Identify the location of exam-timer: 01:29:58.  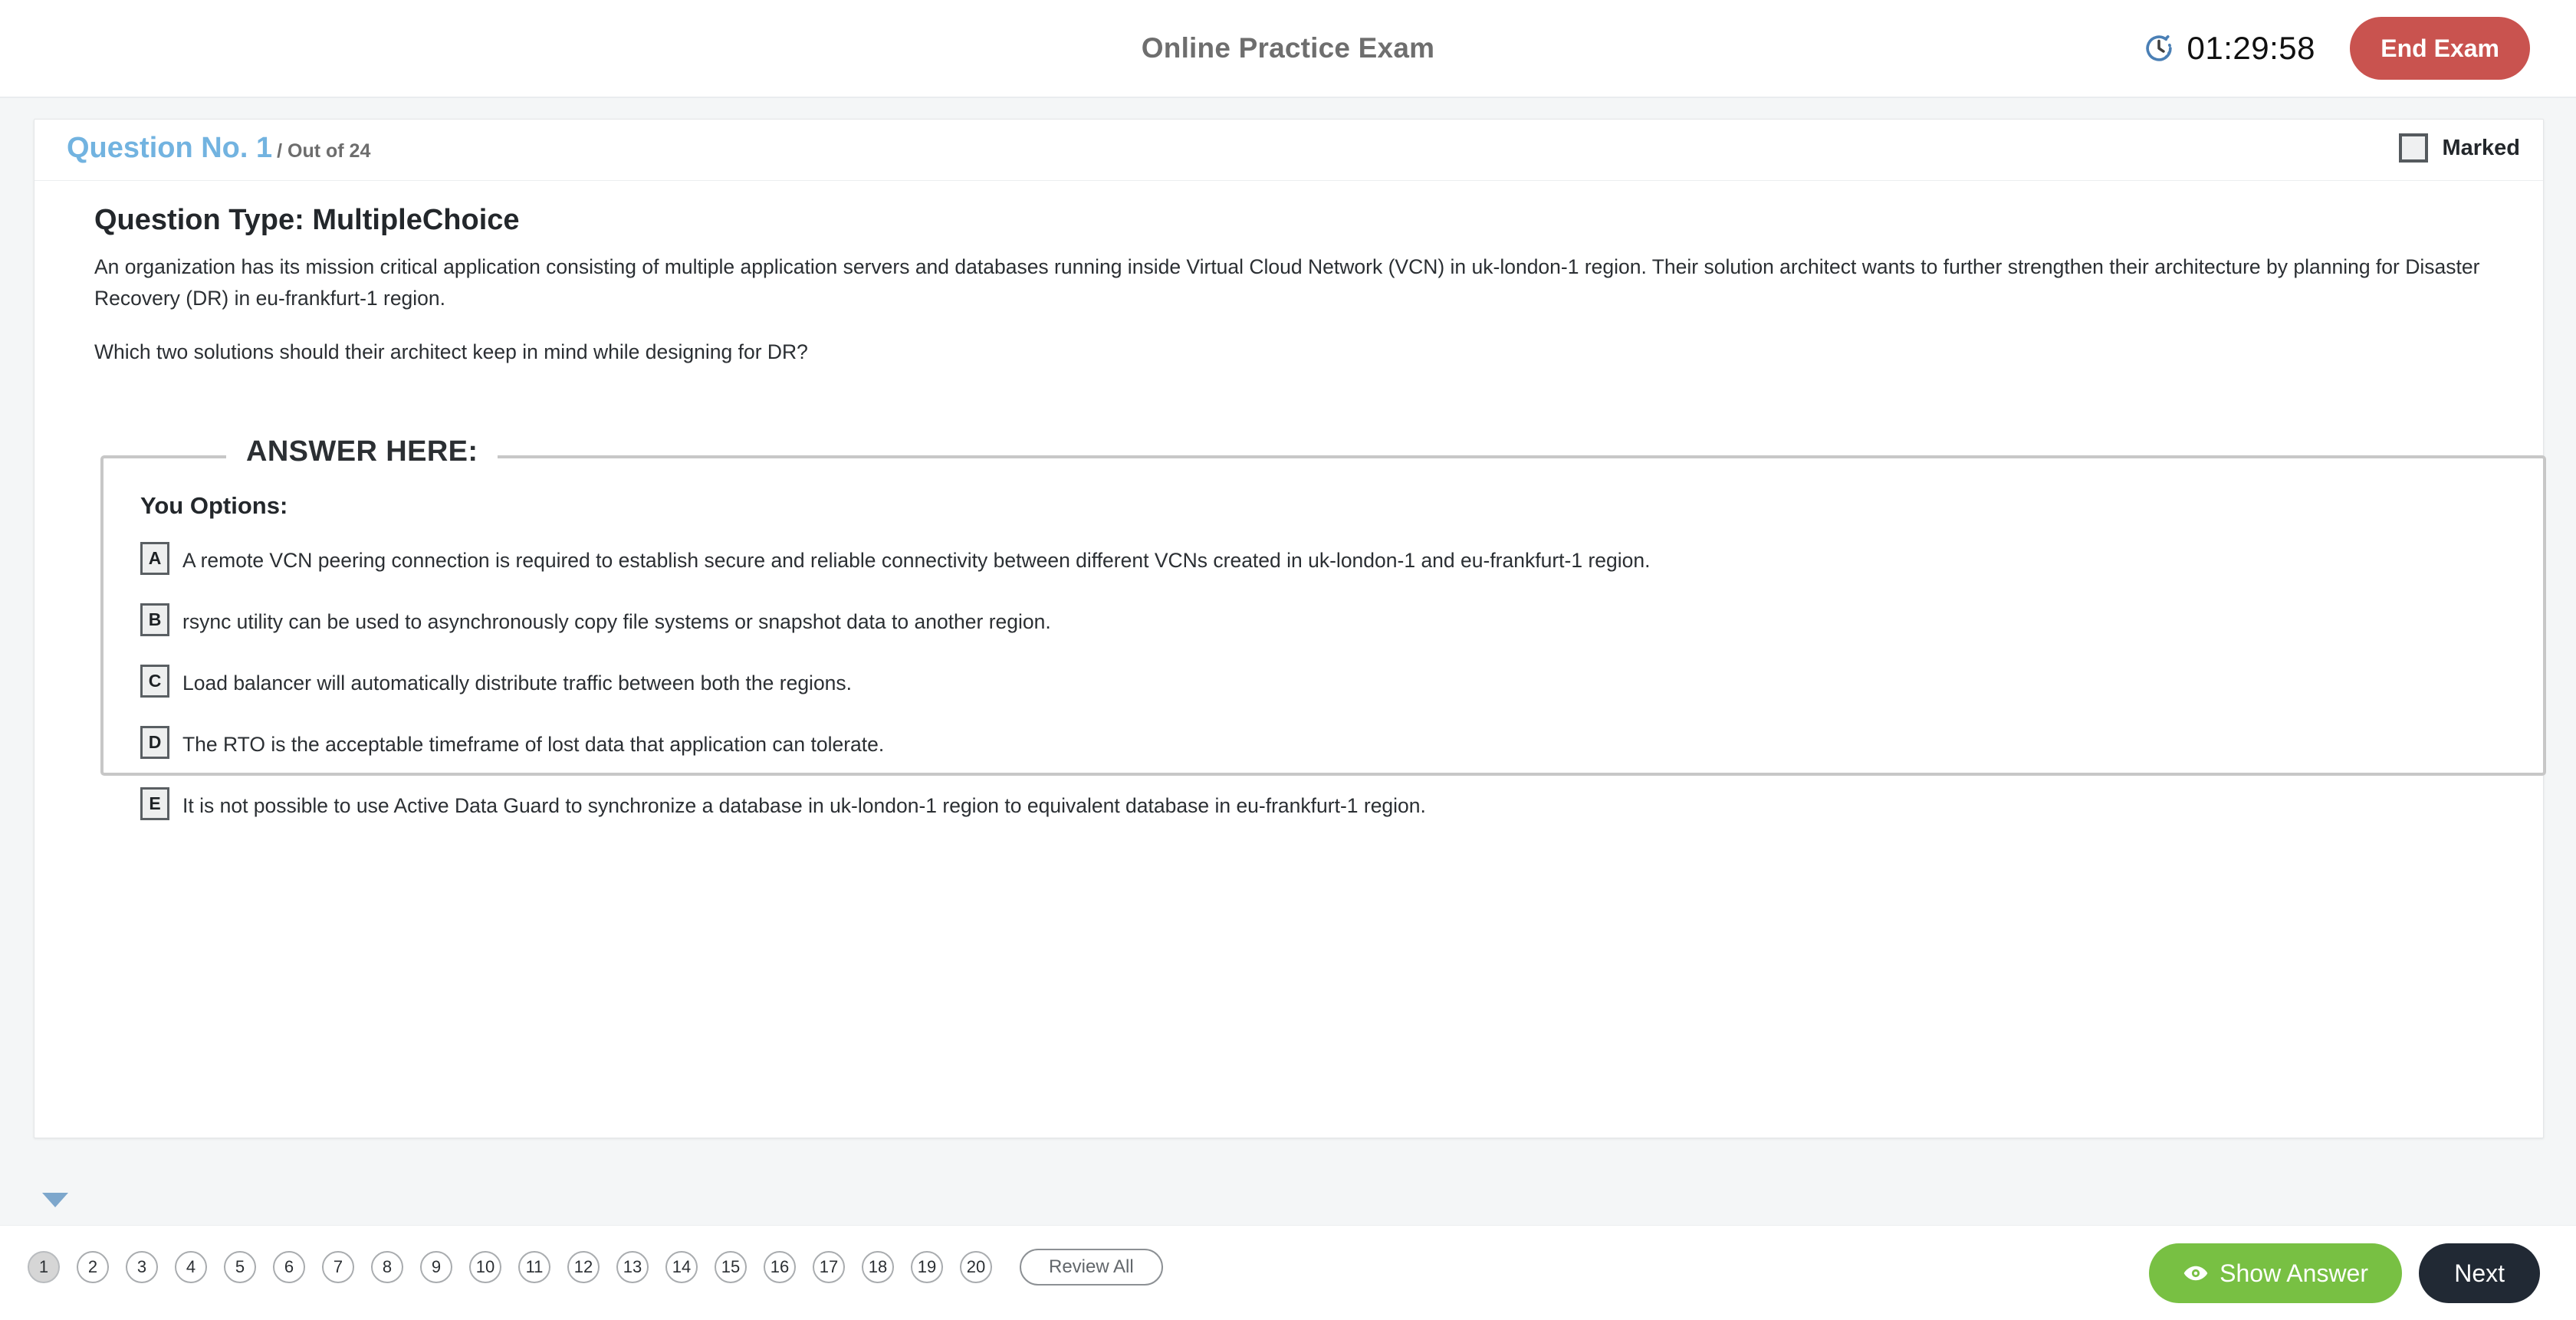
(2229, 48).